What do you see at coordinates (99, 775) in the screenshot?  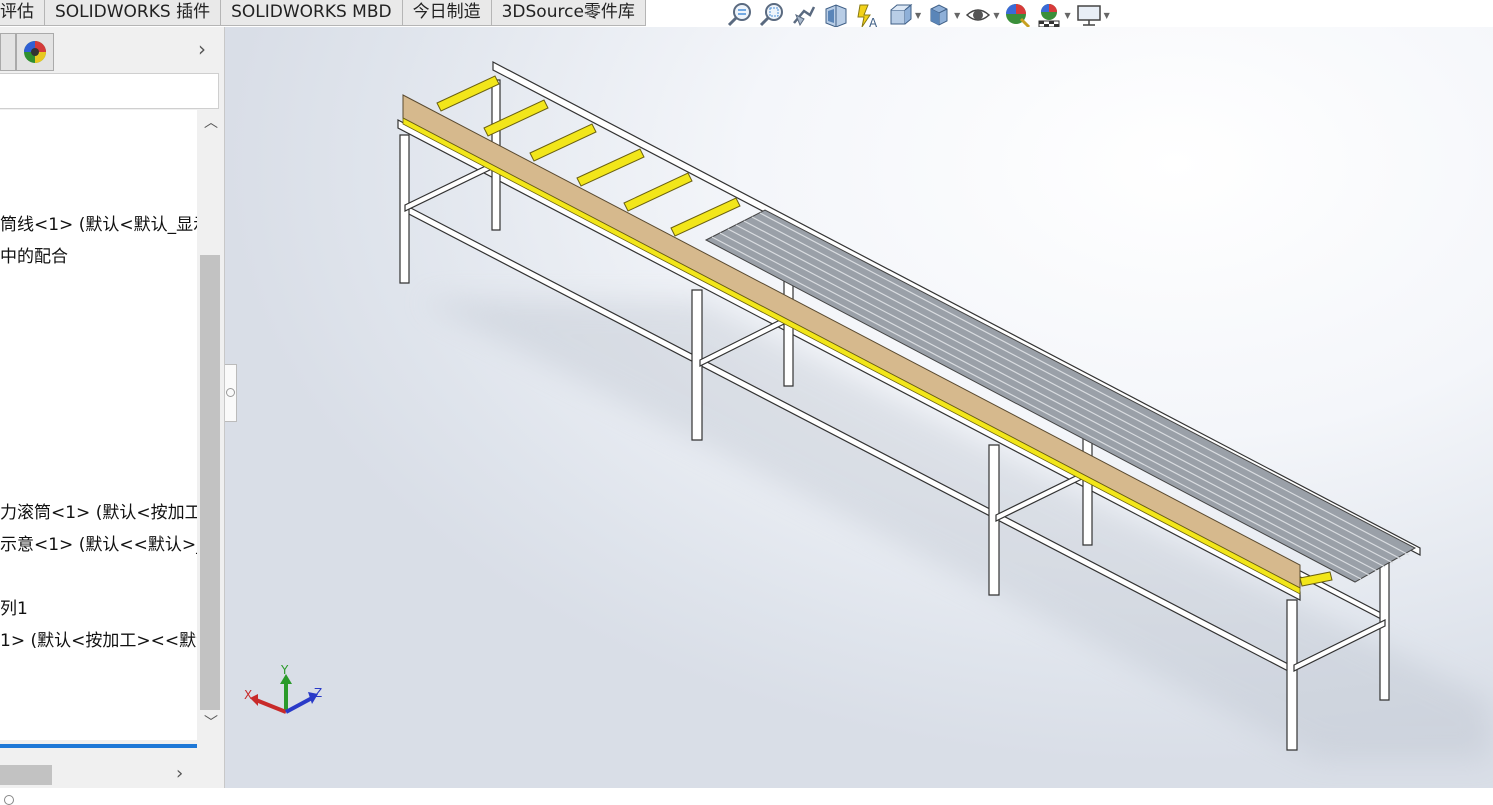 I see `tree-horizontal-scrollbar: ›` at bounding box center [99, 775].